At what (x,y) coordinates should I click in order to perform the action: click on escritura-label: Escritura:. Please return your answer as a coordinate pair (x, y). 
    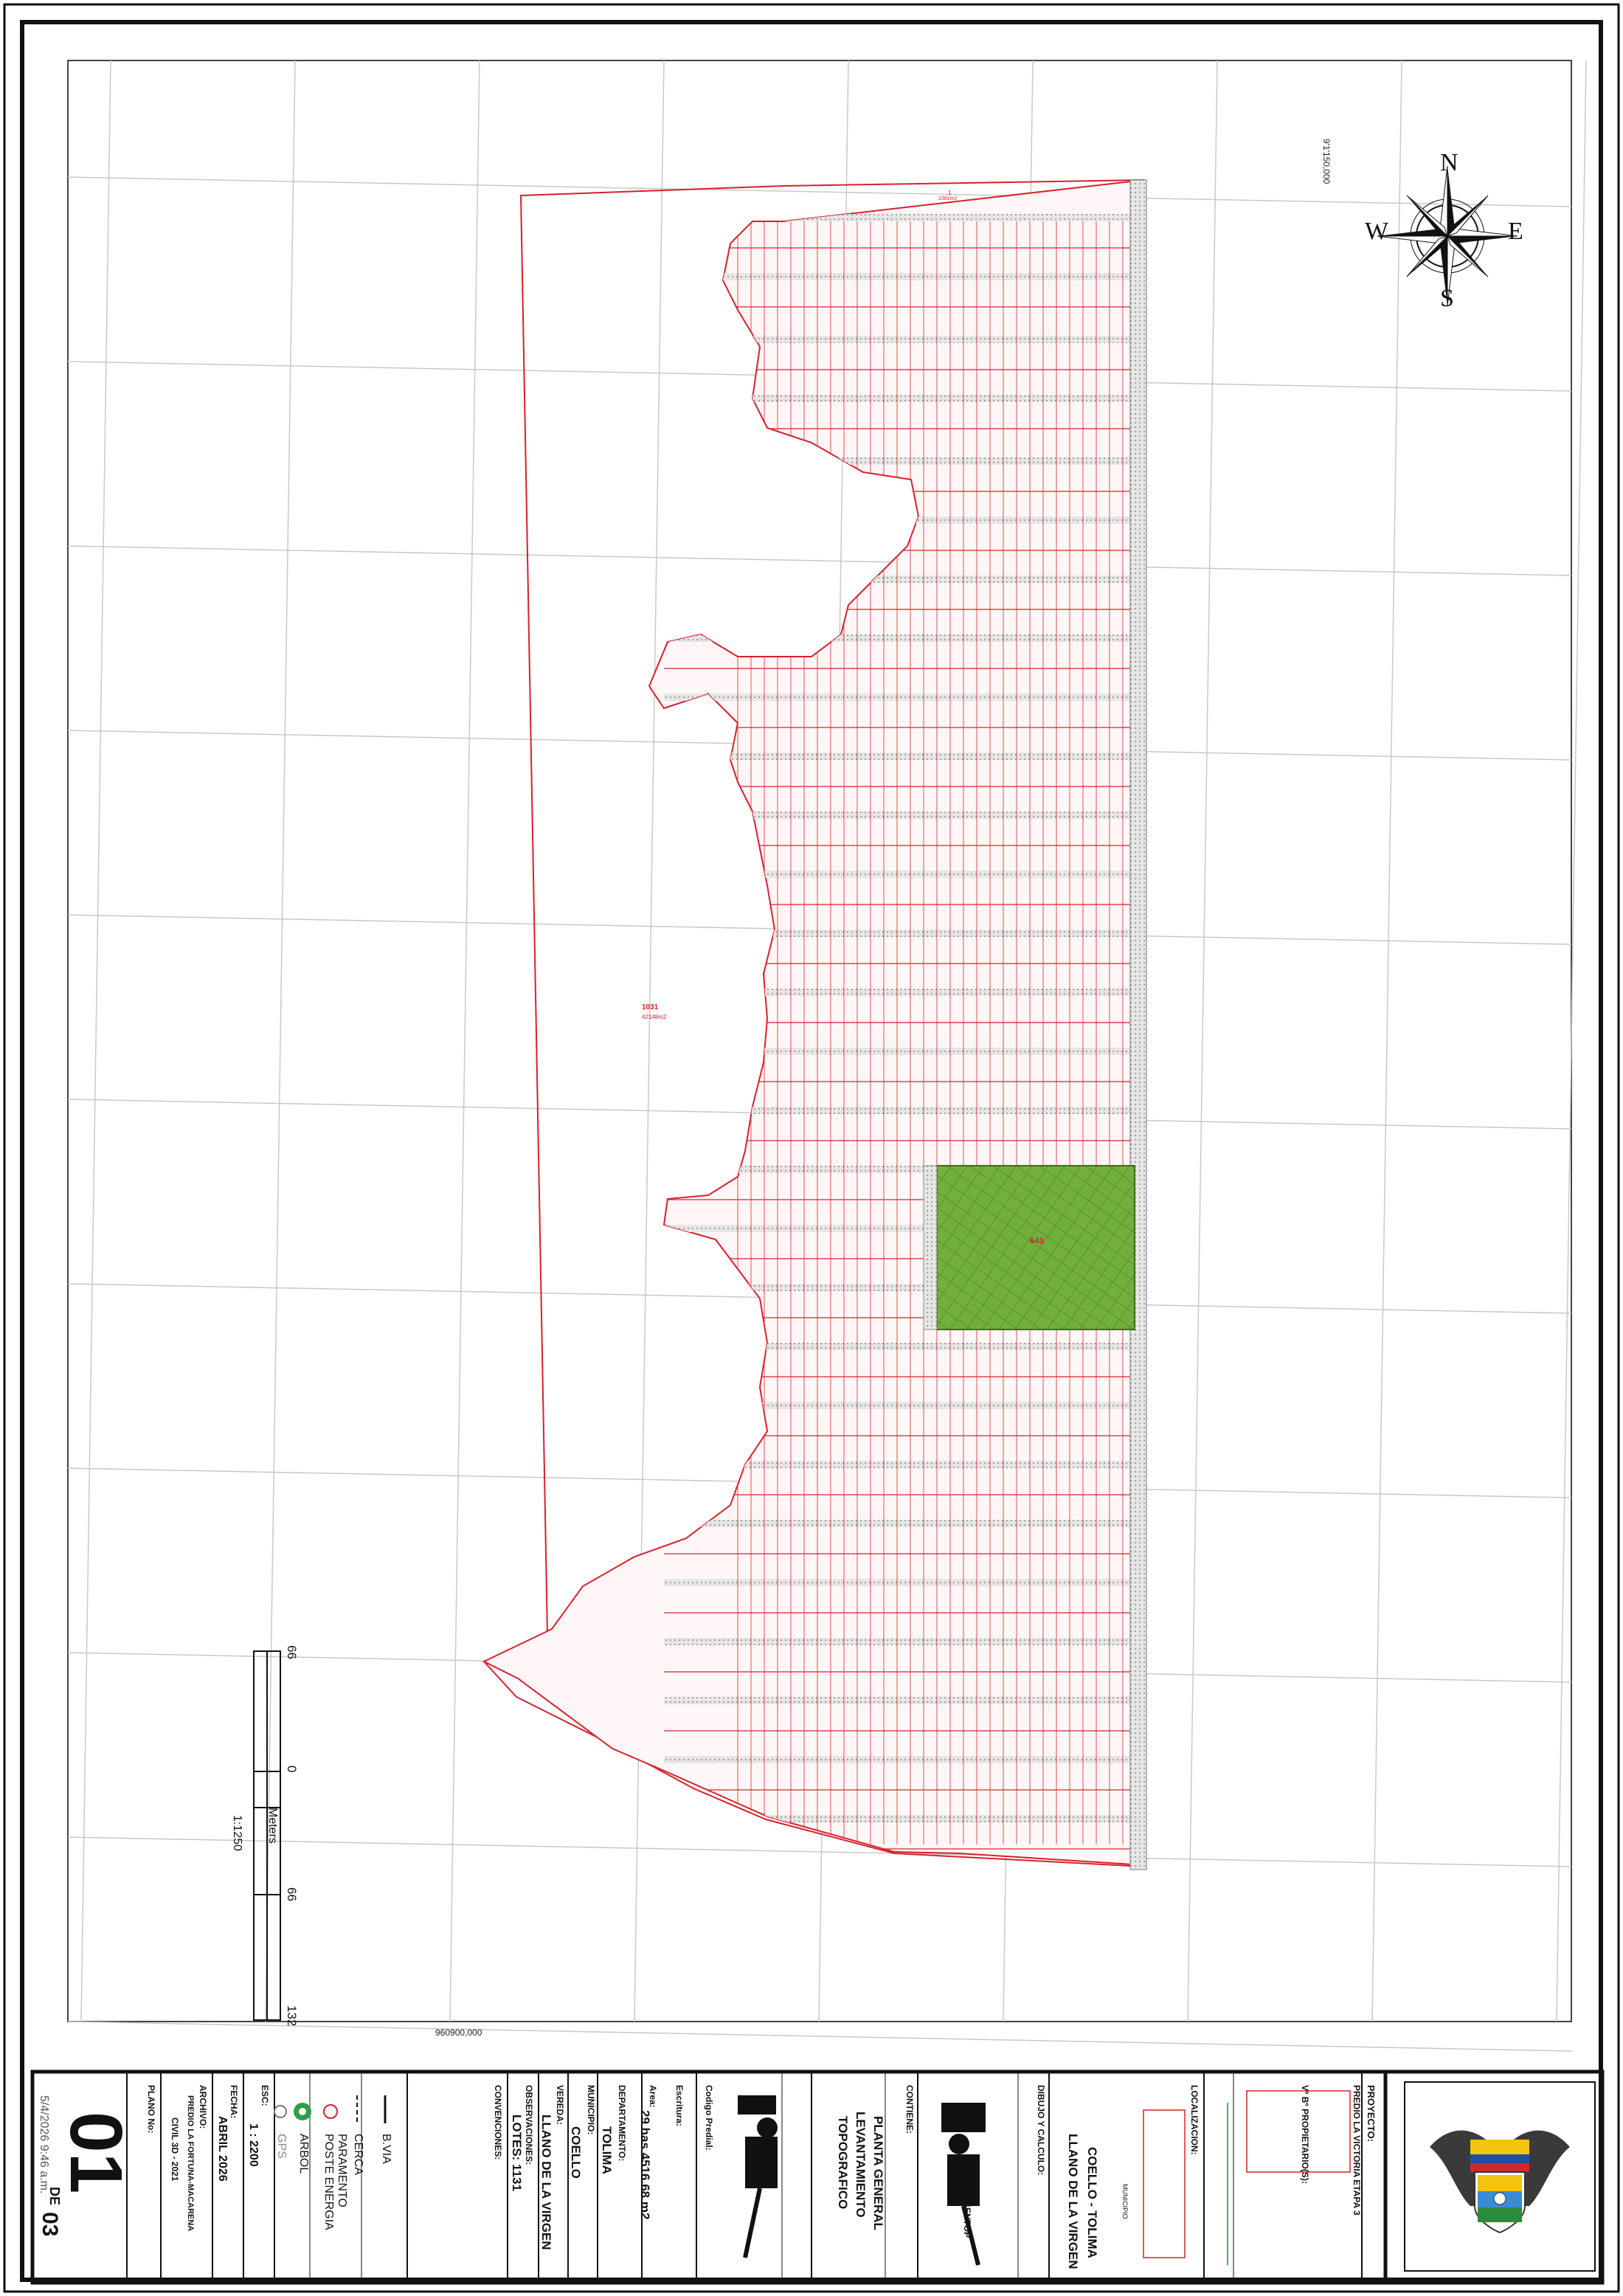
    Looking at the image, I should click on (679, 2106).